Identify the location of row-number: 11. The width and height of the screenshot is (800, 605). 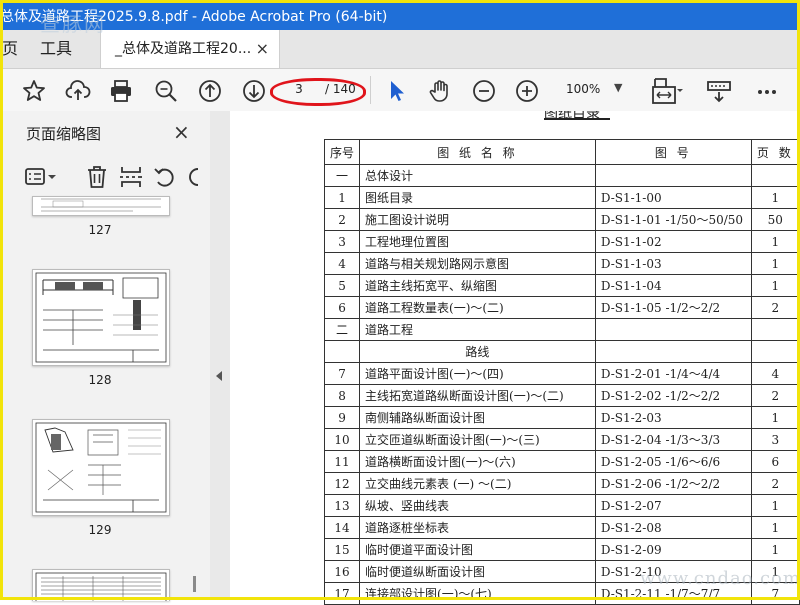
(342, 461).